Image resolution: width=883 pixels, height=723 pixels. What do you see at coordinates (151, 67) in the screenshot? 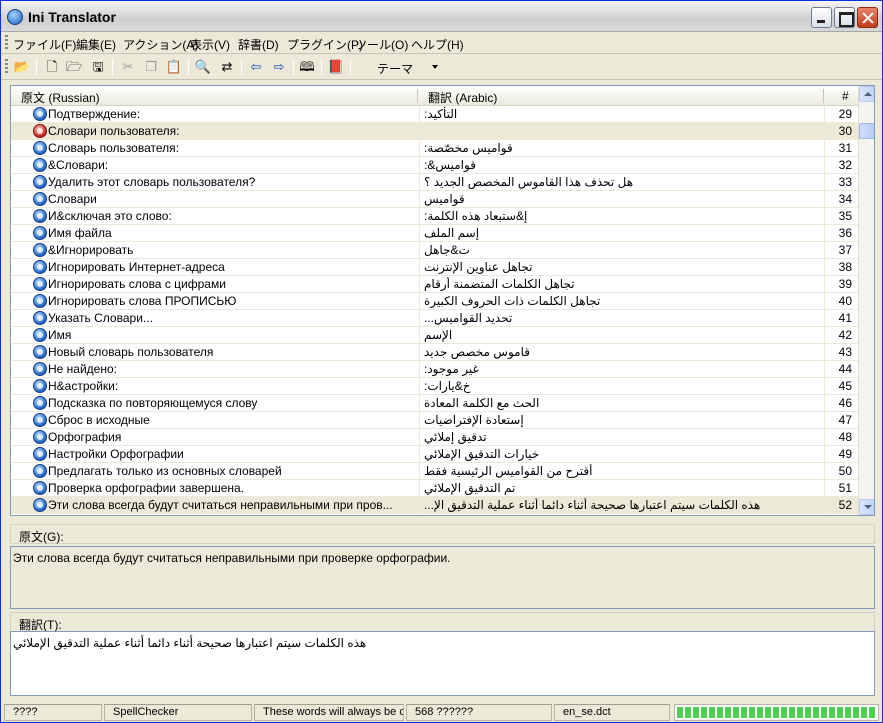
I see `copy-icon: ❐` at bounding box center [151, 67].